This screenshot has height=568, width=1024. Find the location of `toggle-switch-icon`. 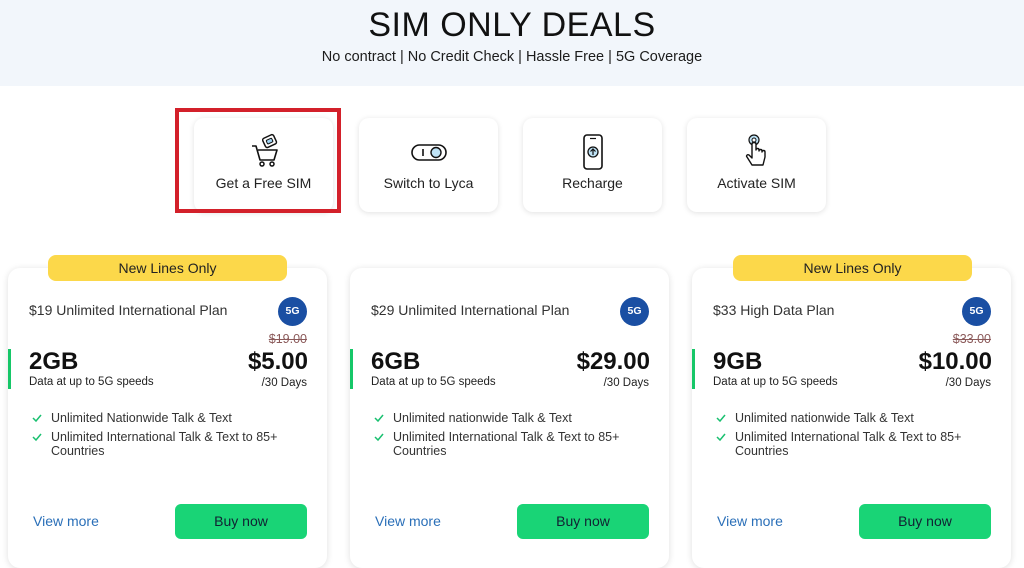

toggle-switch-icon is located at coordinates (428, 152).